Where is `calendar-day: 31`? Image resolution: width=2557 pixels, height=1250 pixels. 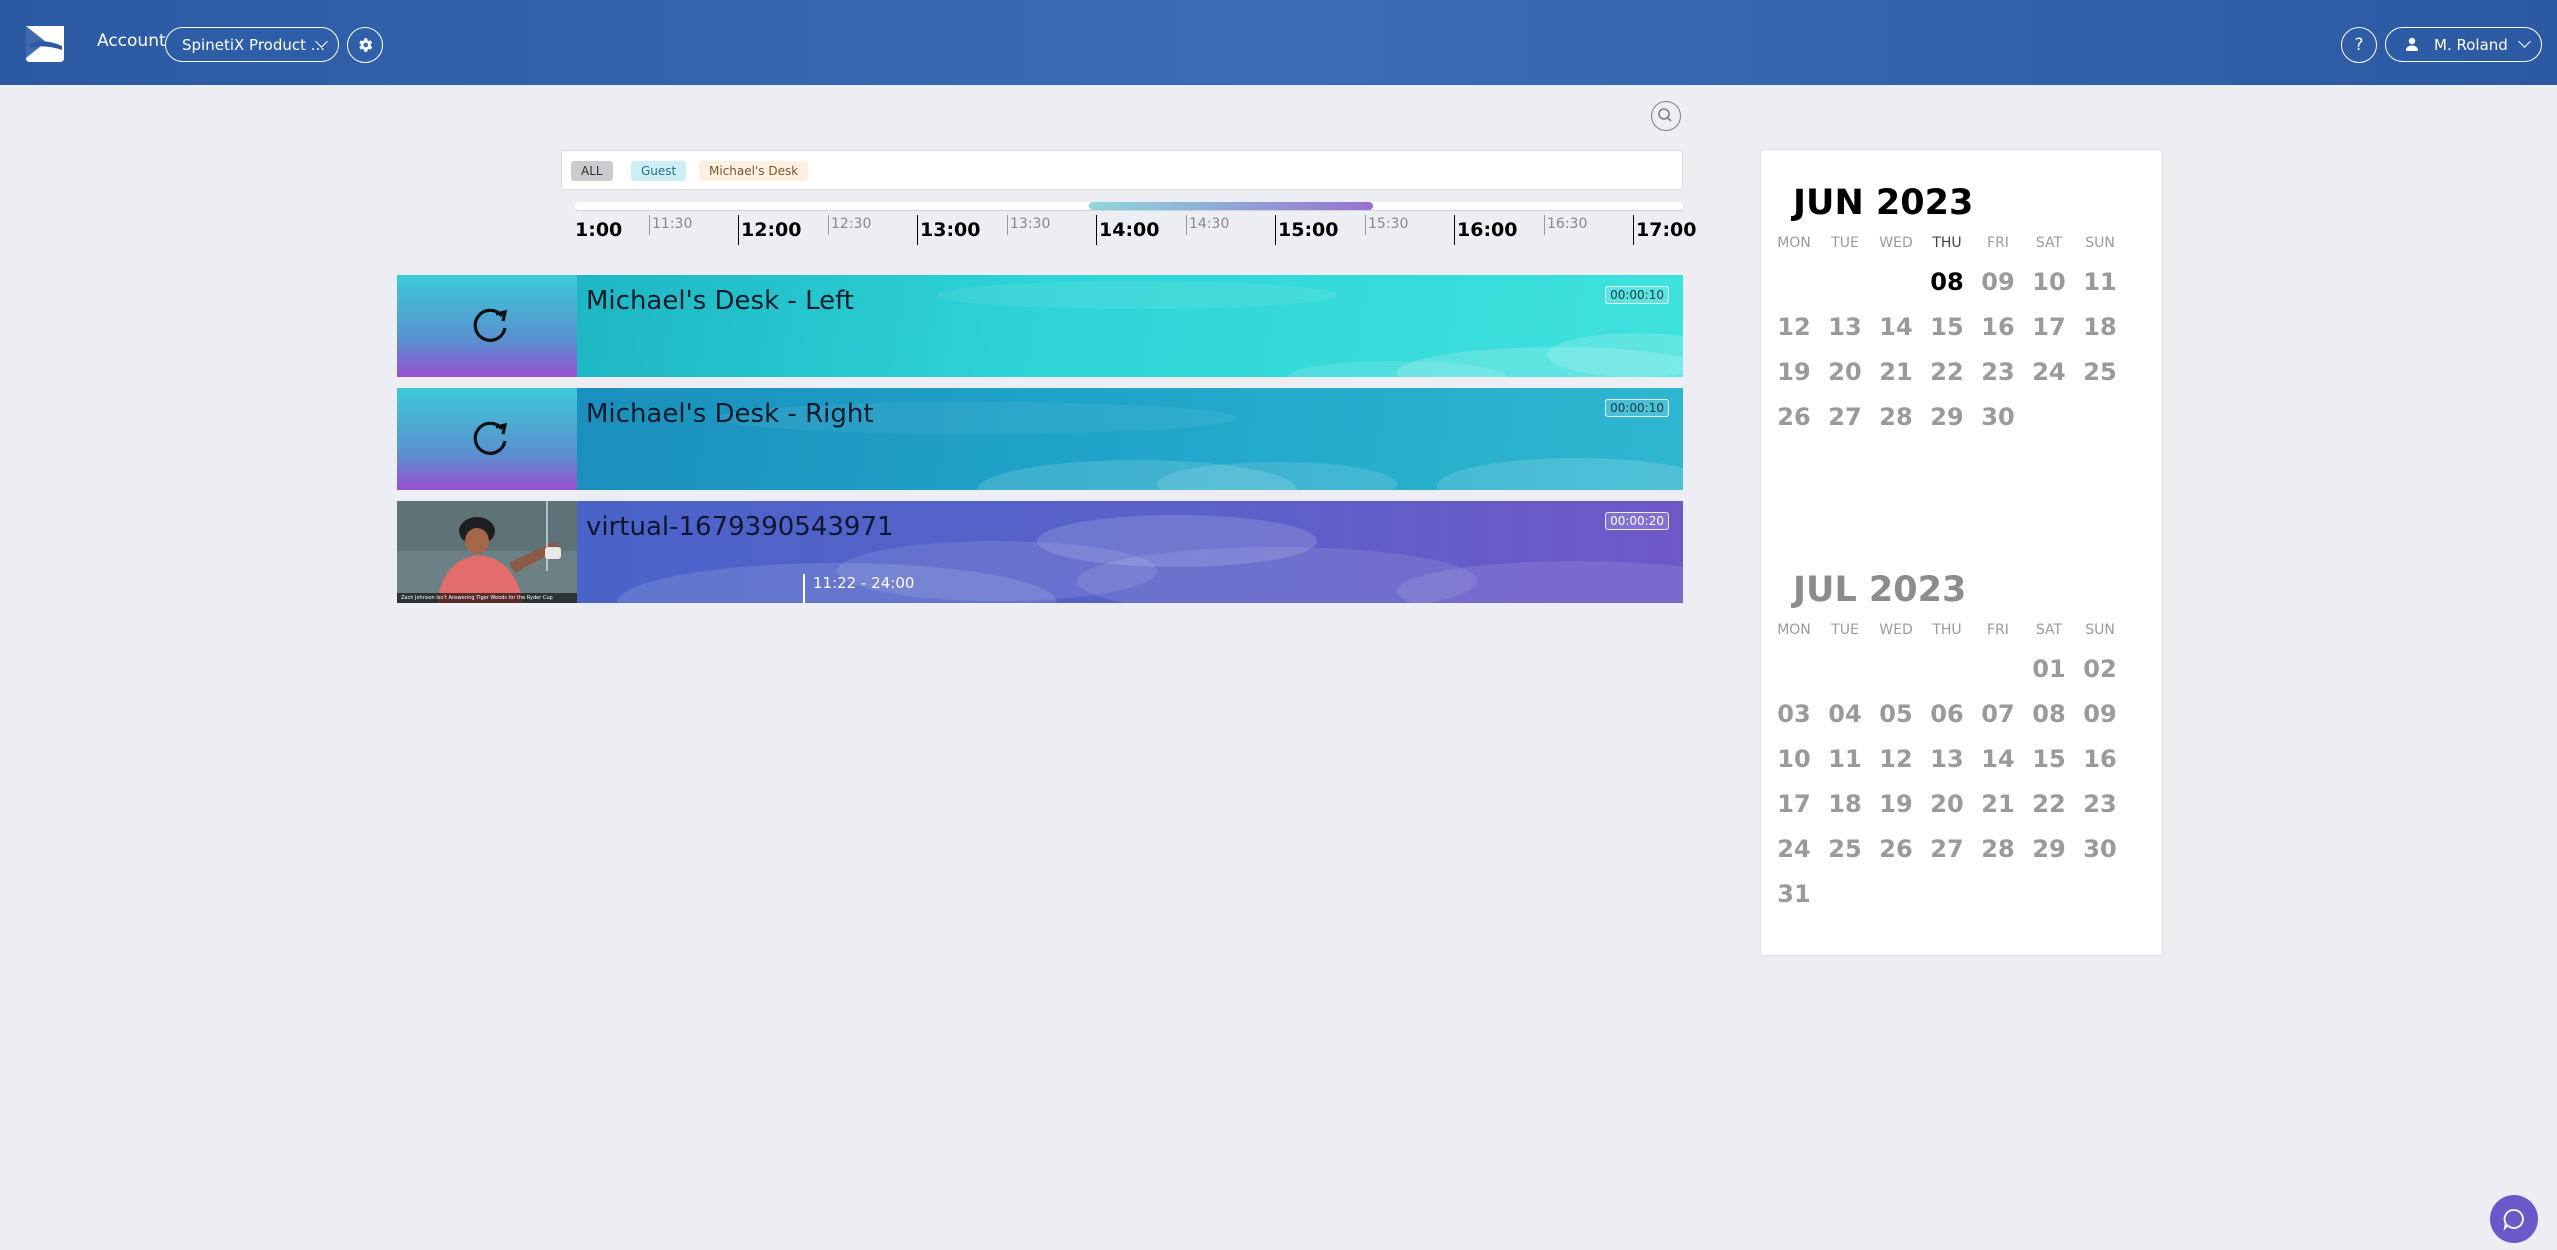
calendar-day: 31 is located at coordinates (1794, 894).